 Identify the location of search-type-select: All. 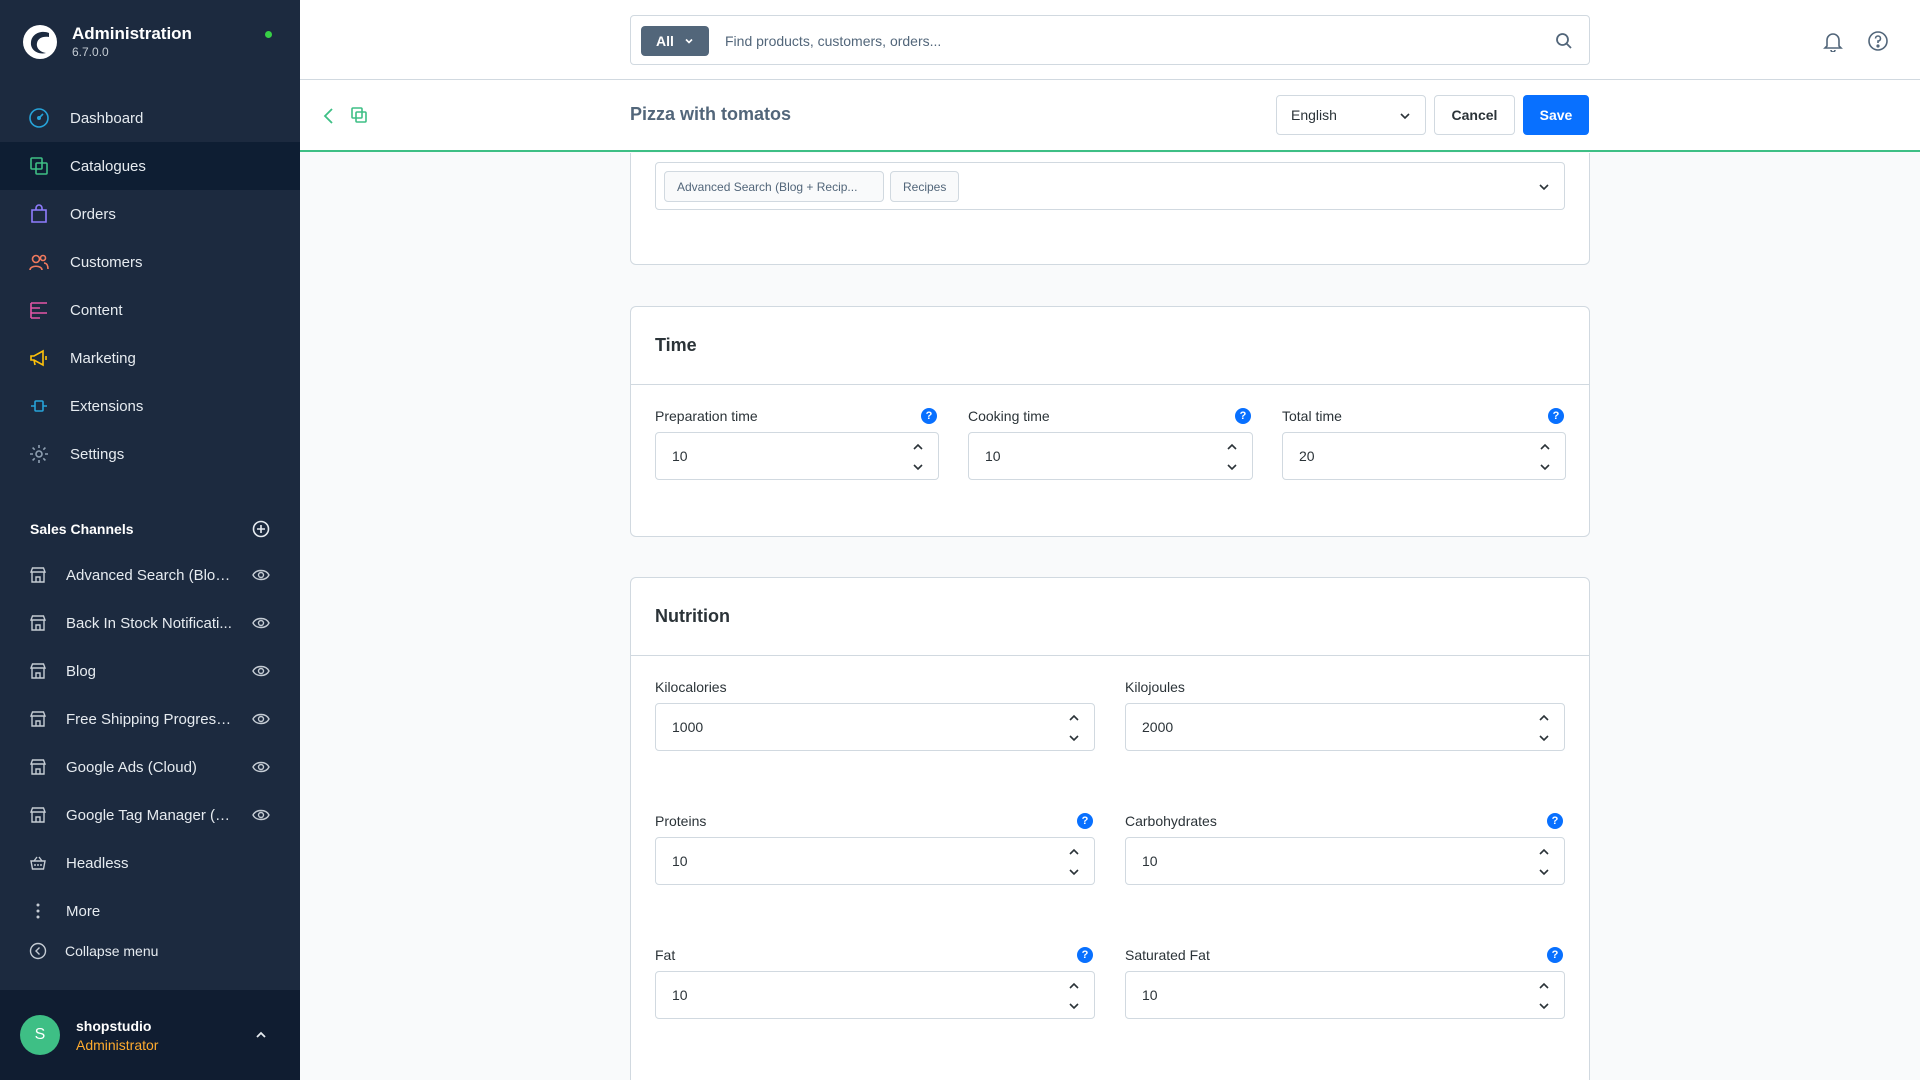
(675, 41).